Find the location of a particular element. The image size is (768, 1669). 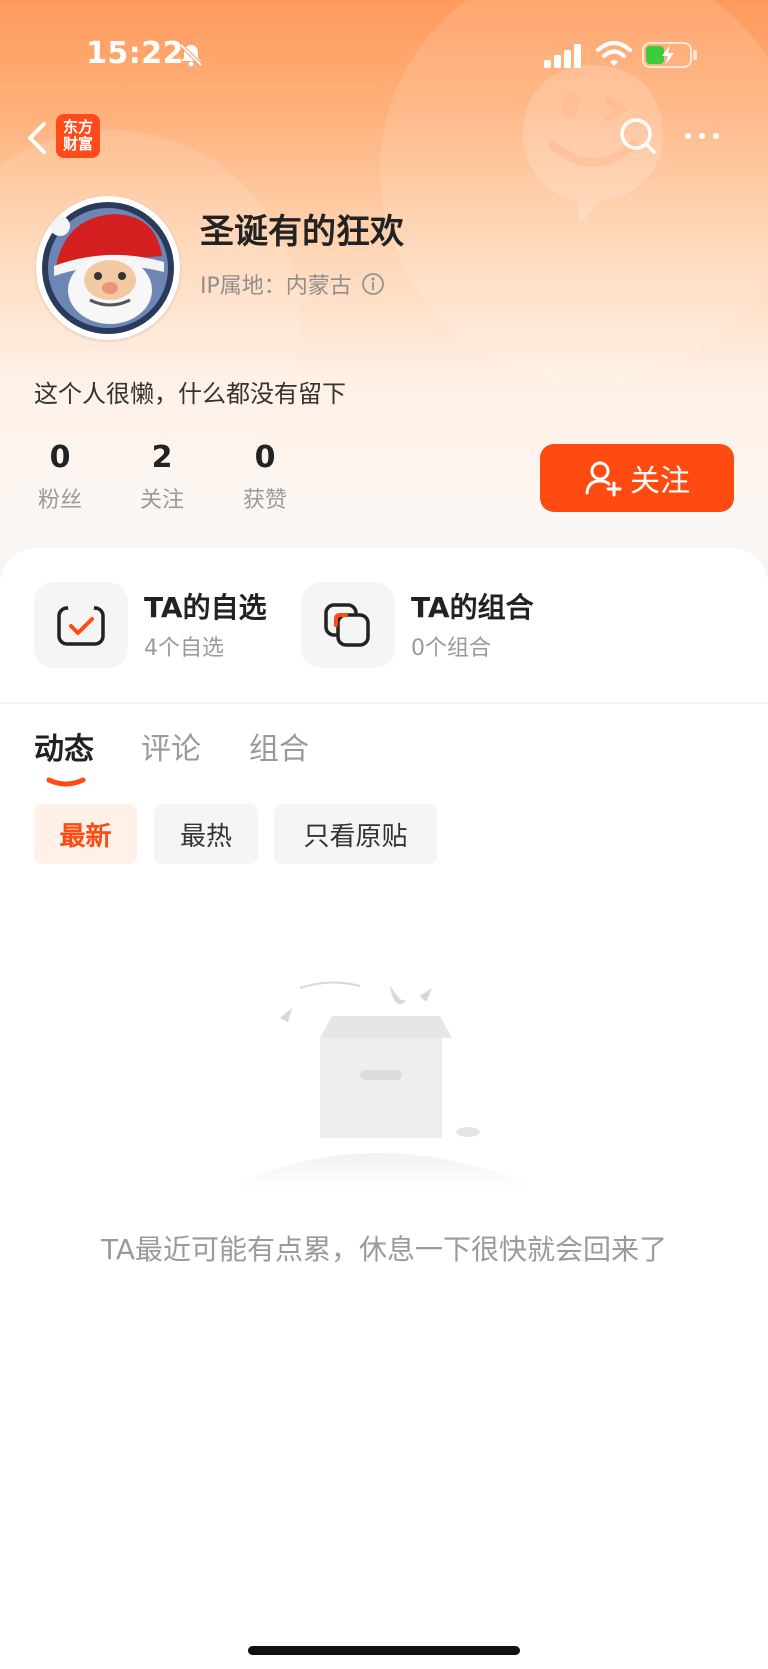

avatar is located at coordinates (108, 268).